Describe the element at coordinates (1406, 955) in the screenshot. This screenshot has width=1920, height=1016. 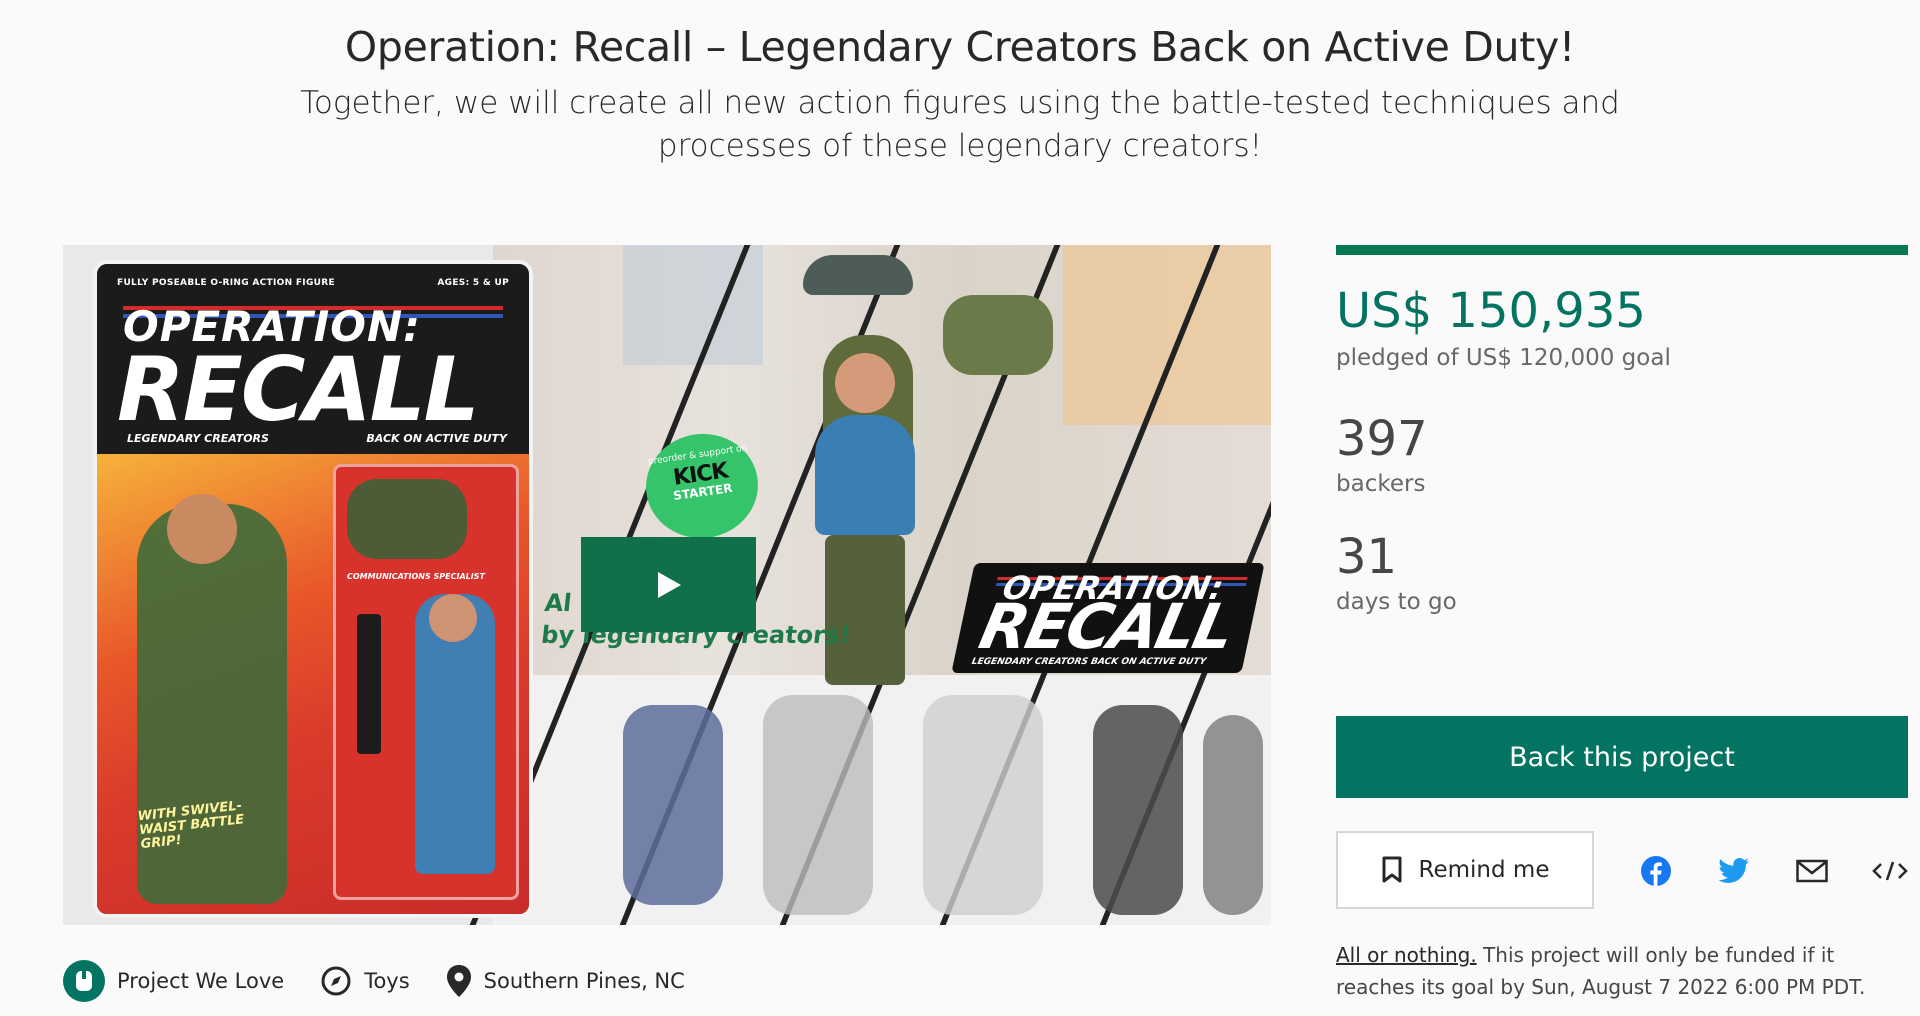
I see `all-or-nothing-link: All or nothing.` at that location.